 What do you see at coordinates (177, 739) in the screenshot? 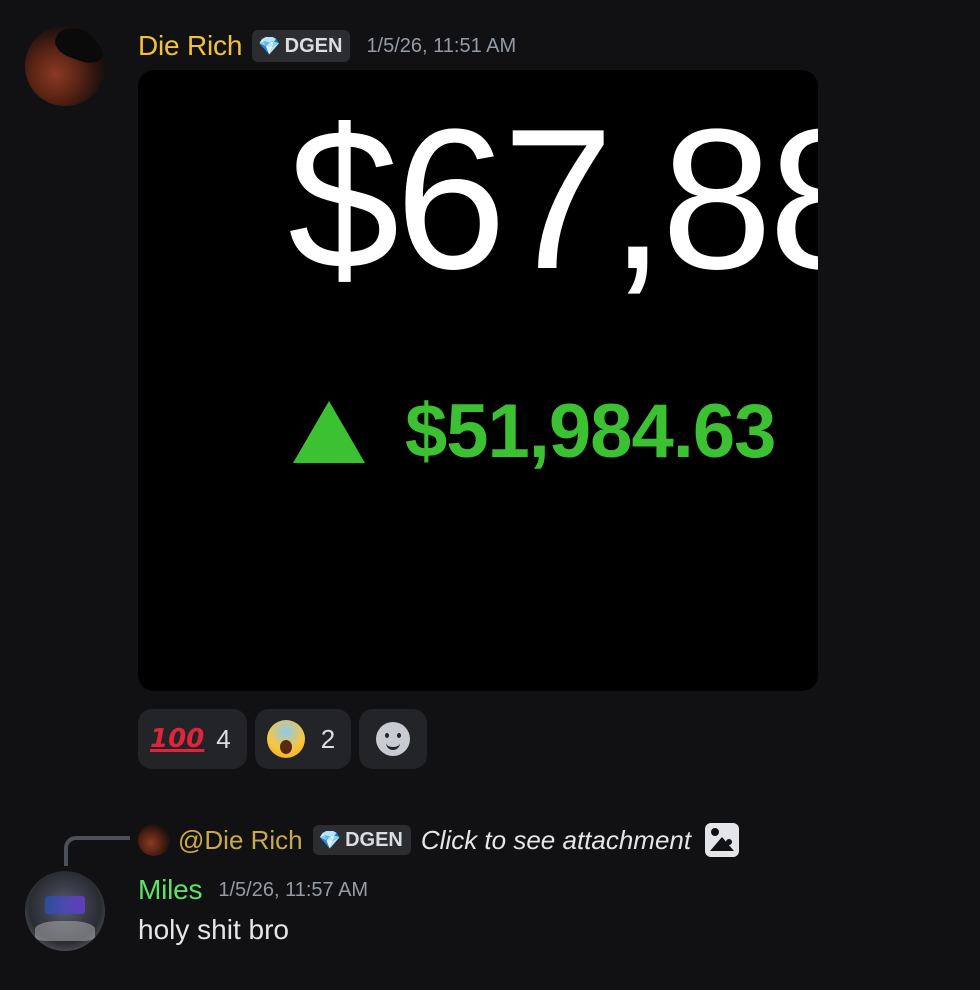
I see `hundred-points-icon: 100` at bounding box center [177, 739].